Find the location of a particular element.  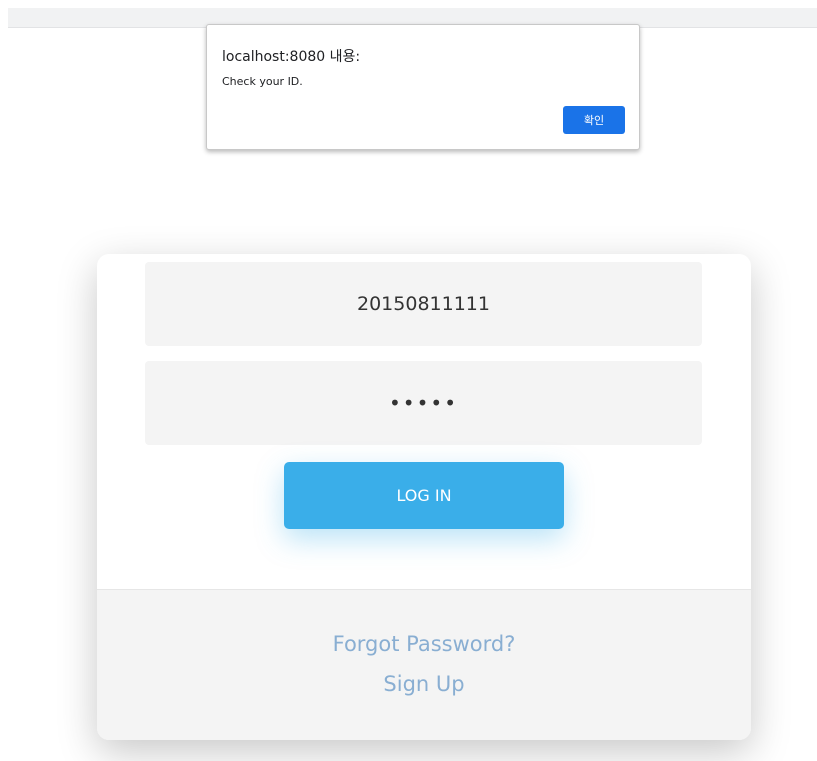

login-button: LOG IN is located at coordinates (424, 495).